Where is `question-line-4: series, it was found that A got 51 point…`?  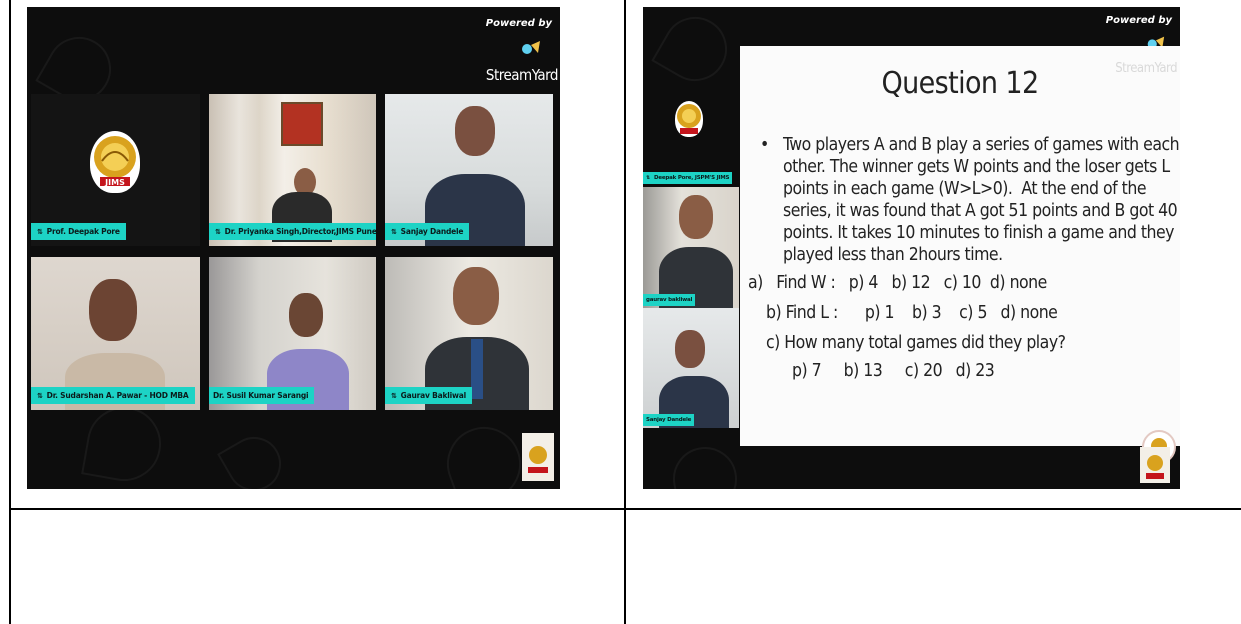 question-line-4: series, it was found that A got 51 point… is located at coordinates (980, 211).